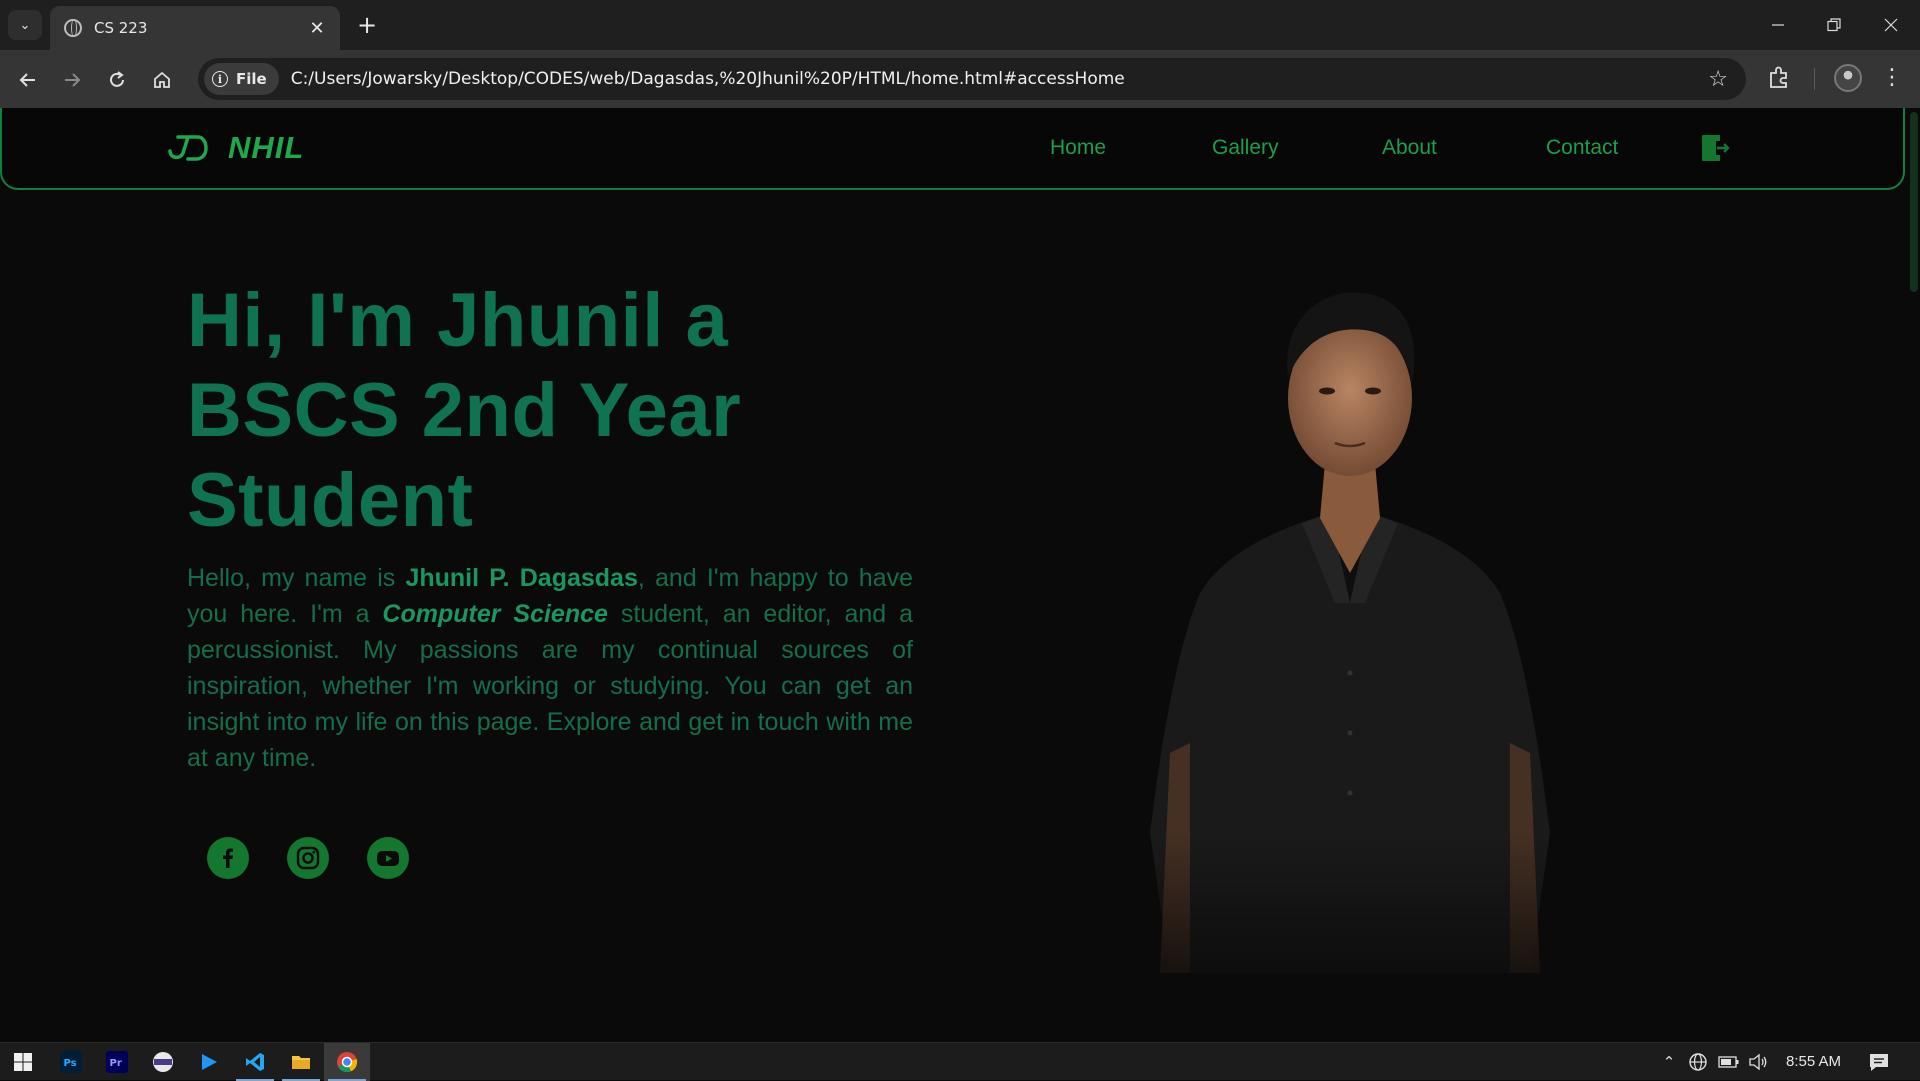 The height and width of the screenshot is (1081, 1920). Describe the element at coordinates (1914, 202) in the screenshot. I see `scrollbar-thumb` at that location.